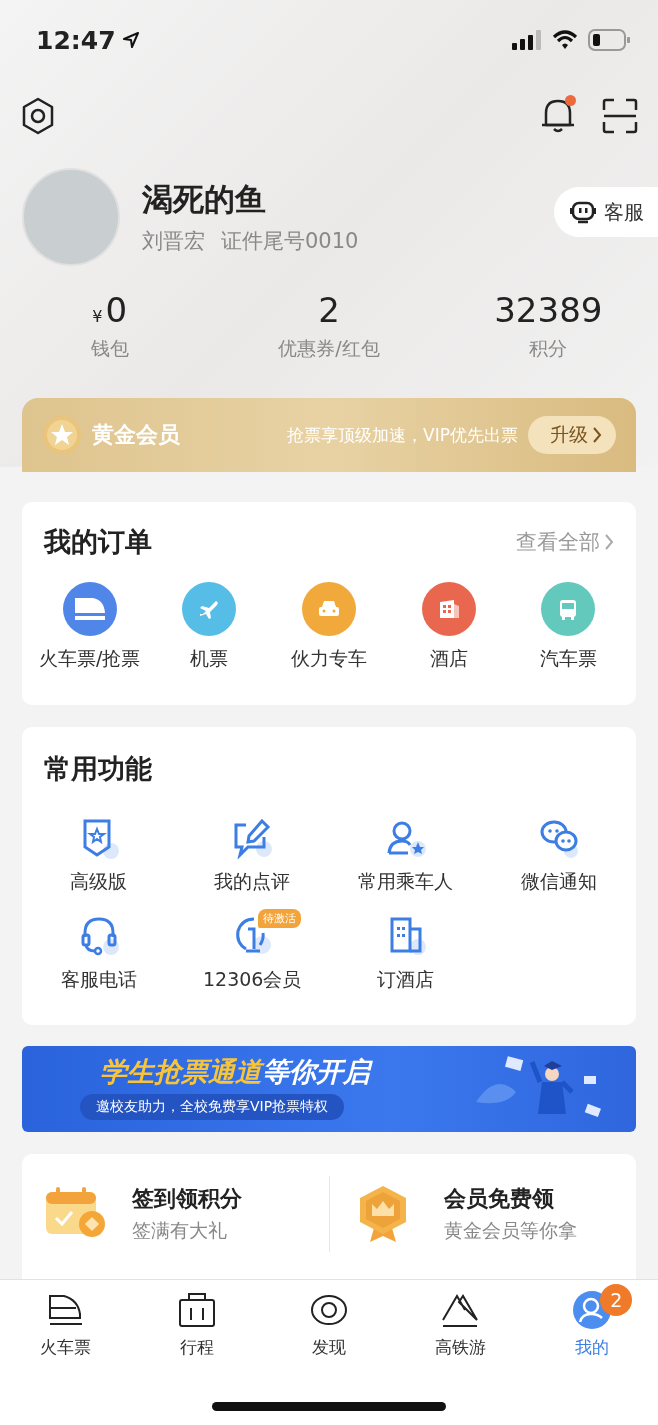 Image resolution: width=658 pixels, height=1425 pixels. Describe the element at coordinates (197, 1310) in the screenshot. I see `suitcase-icon` at that location.